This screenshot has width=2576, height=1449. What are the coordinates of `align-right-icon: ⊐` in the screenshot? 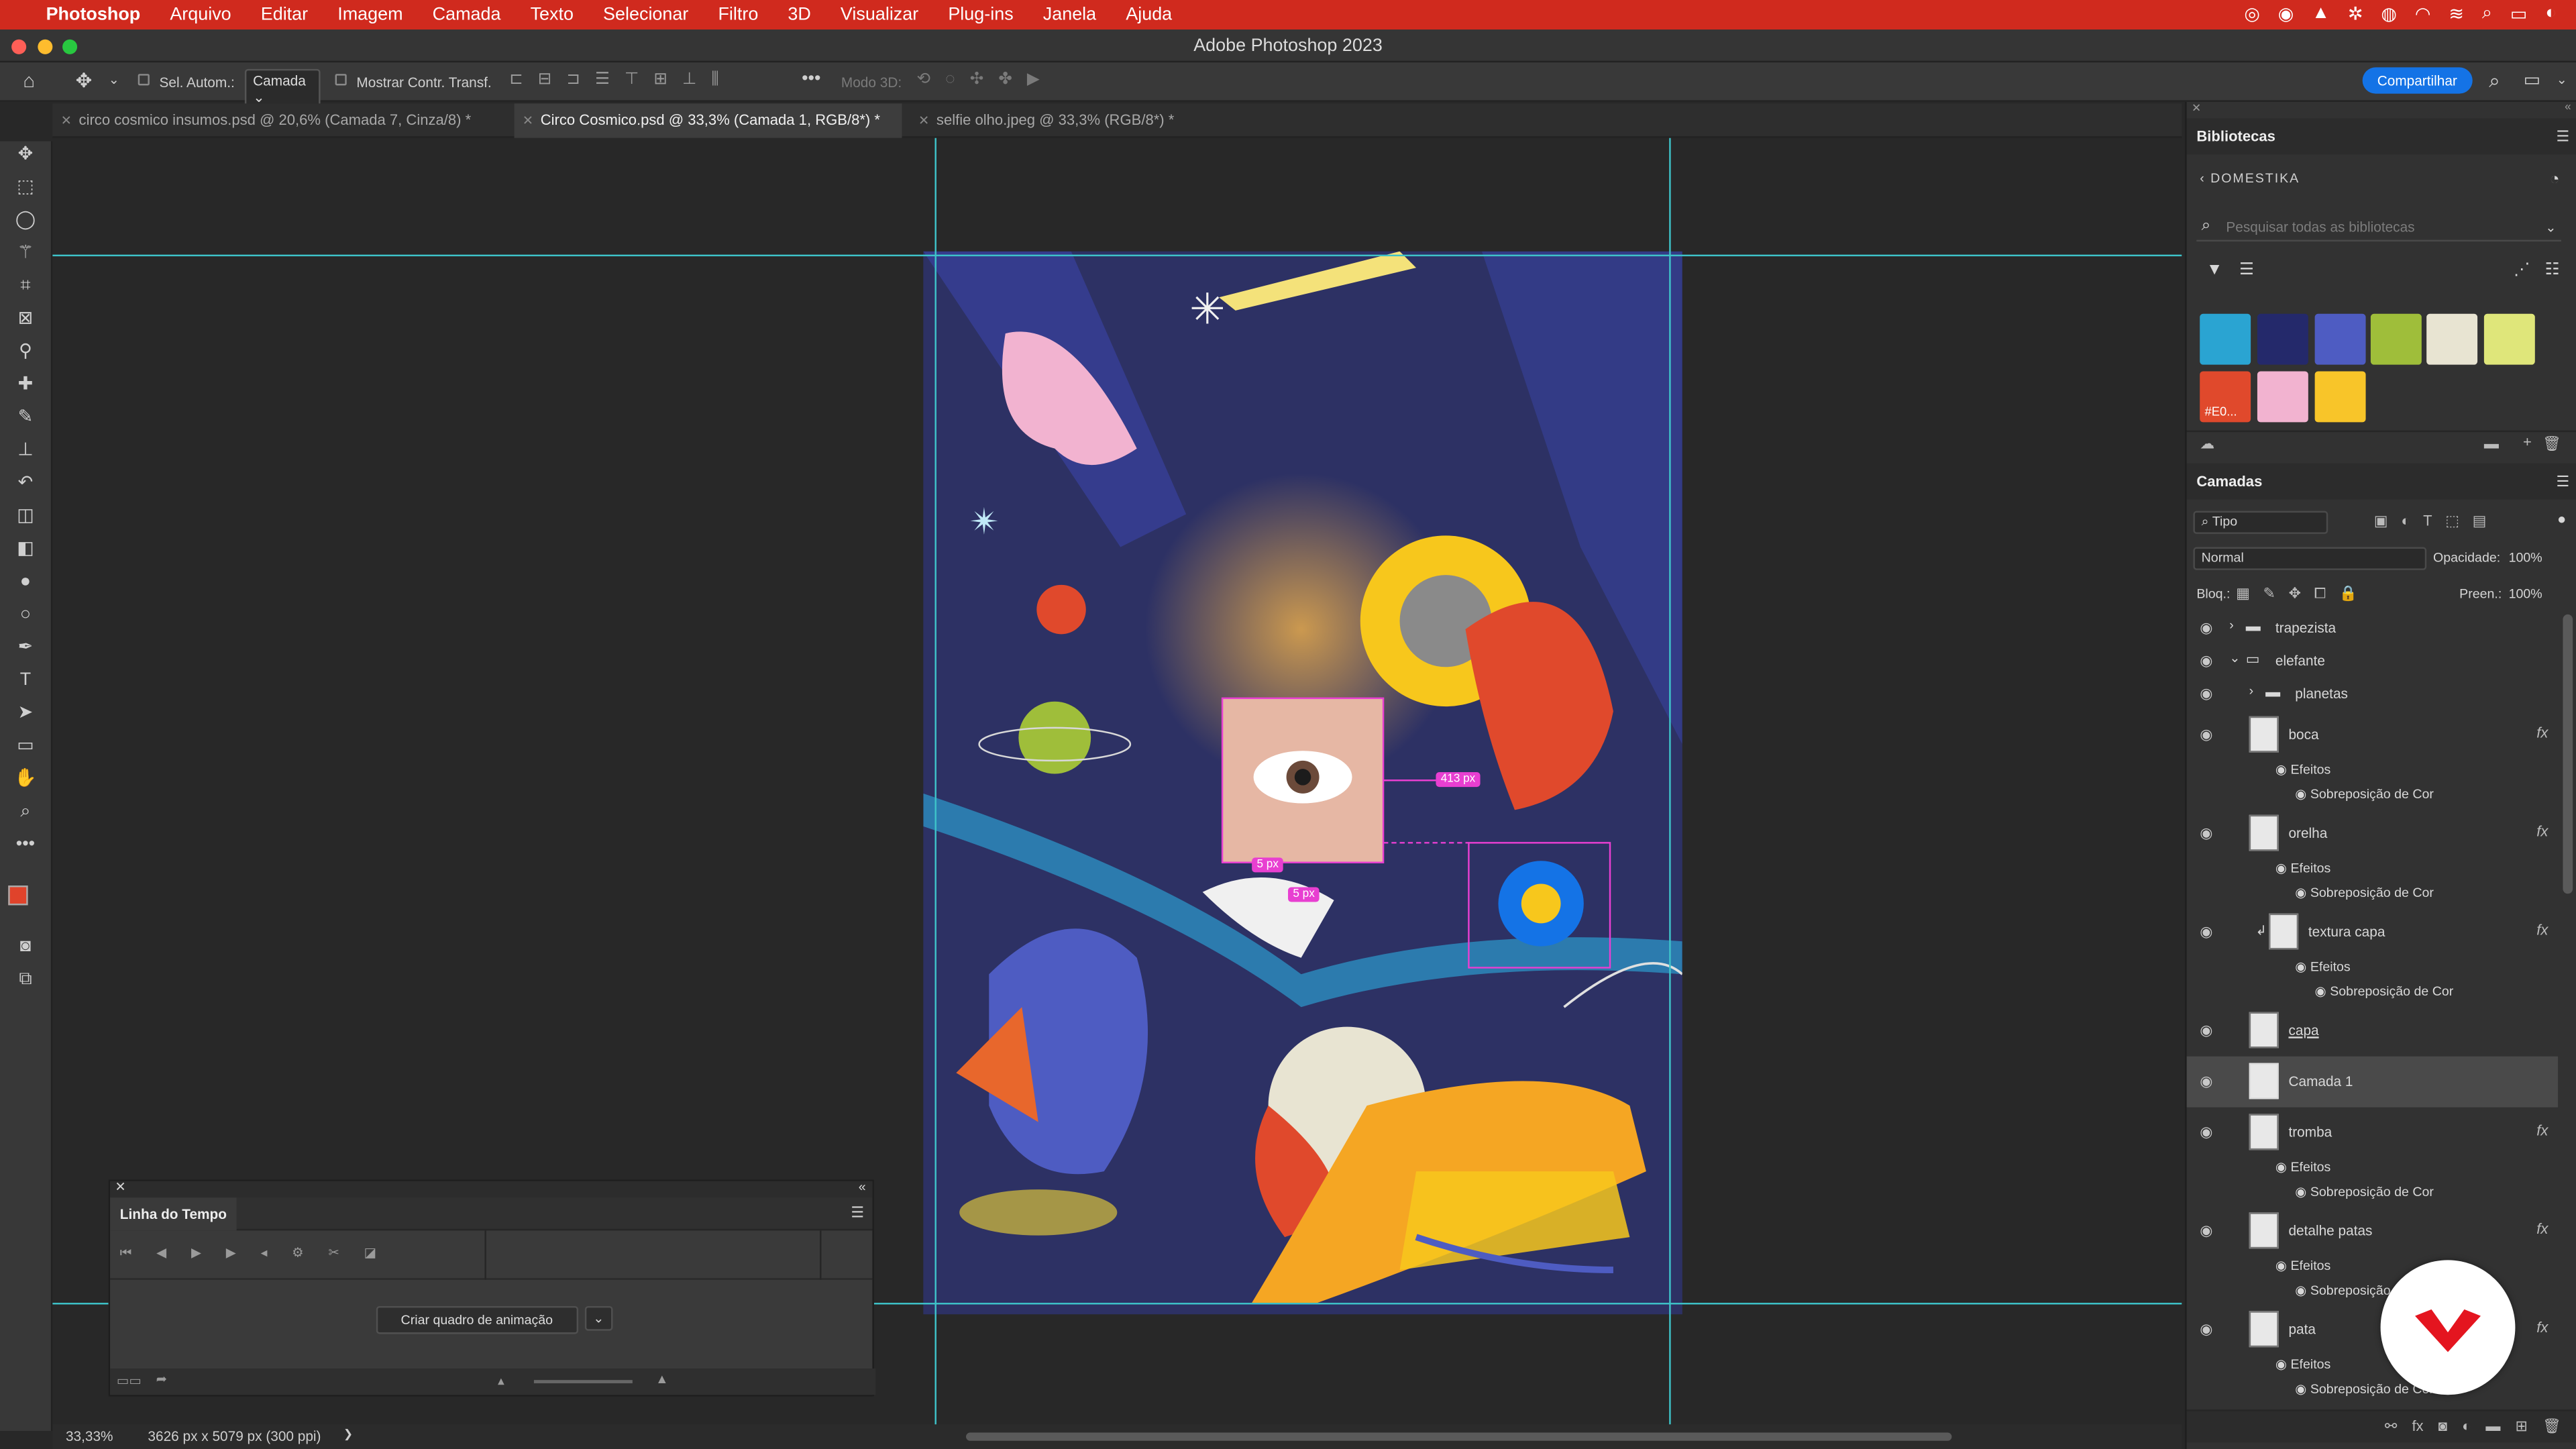 It's located at (573, 79).